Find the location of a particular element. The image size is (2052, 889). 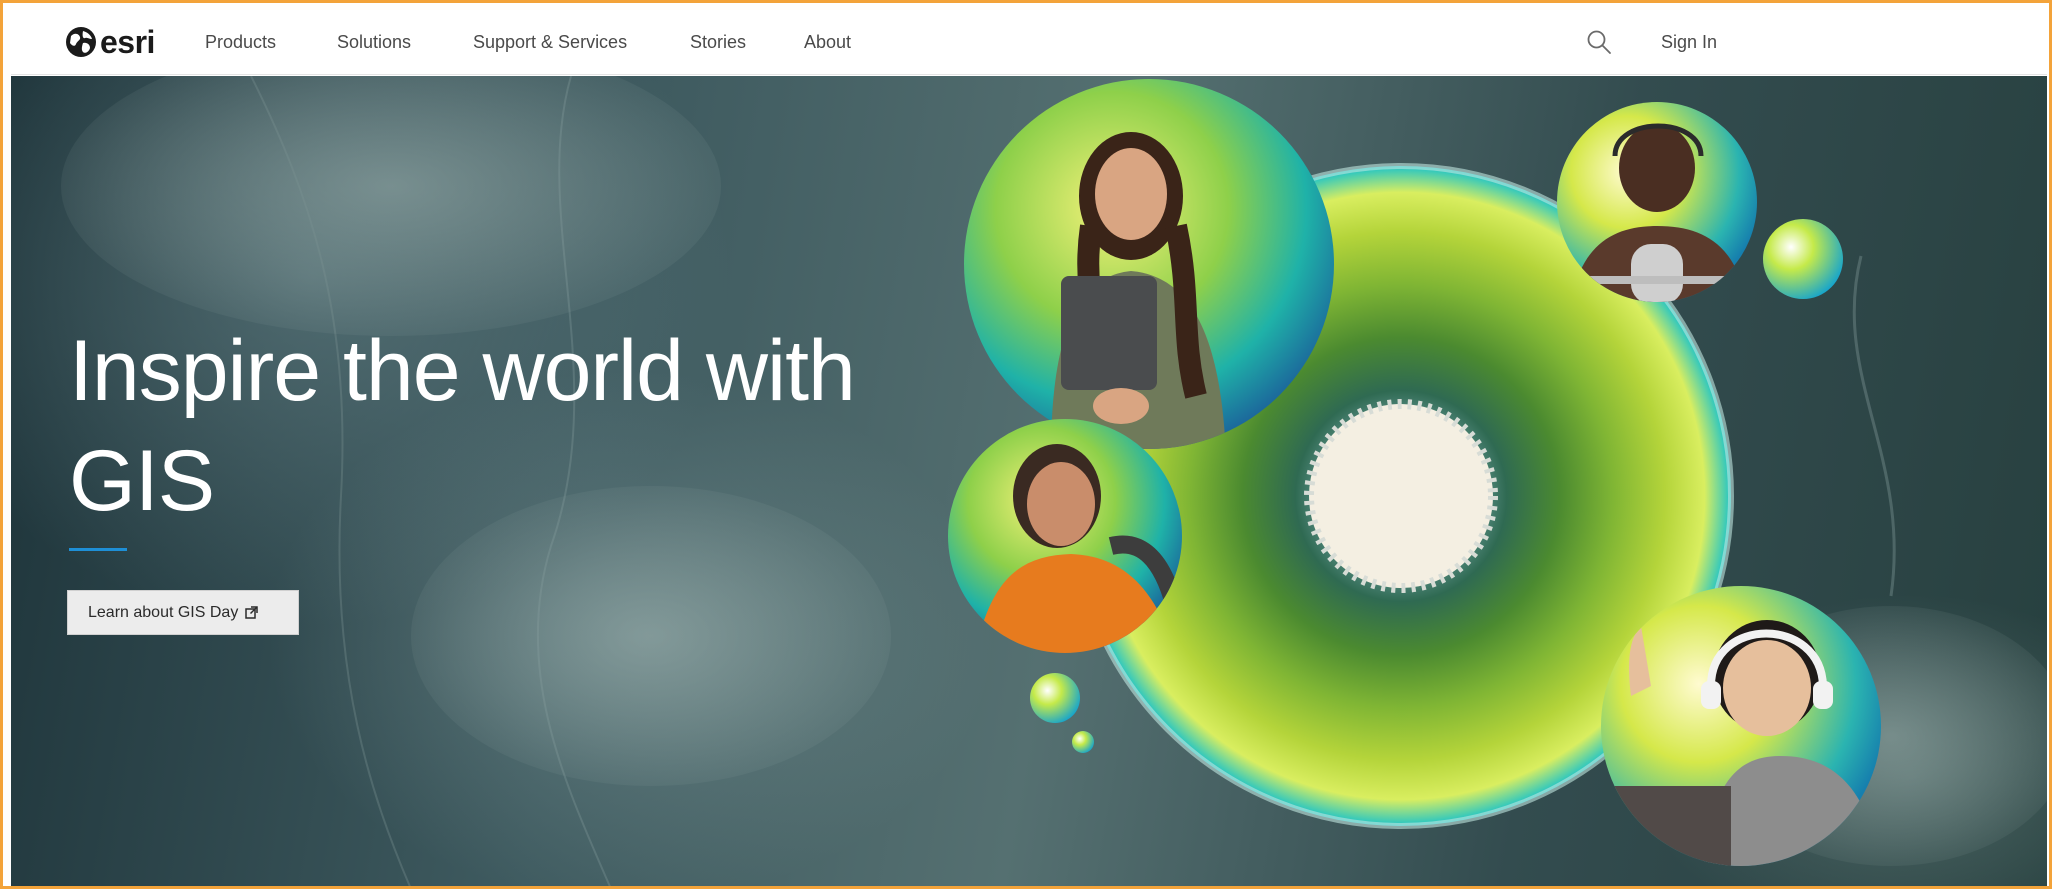

nav-about: About is located at coordinates (827, 42).